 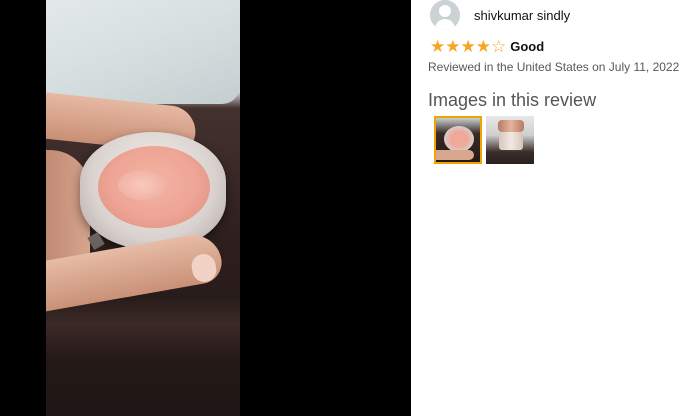 I want to click on thumbnail-finger, so click(x=455, y=155).